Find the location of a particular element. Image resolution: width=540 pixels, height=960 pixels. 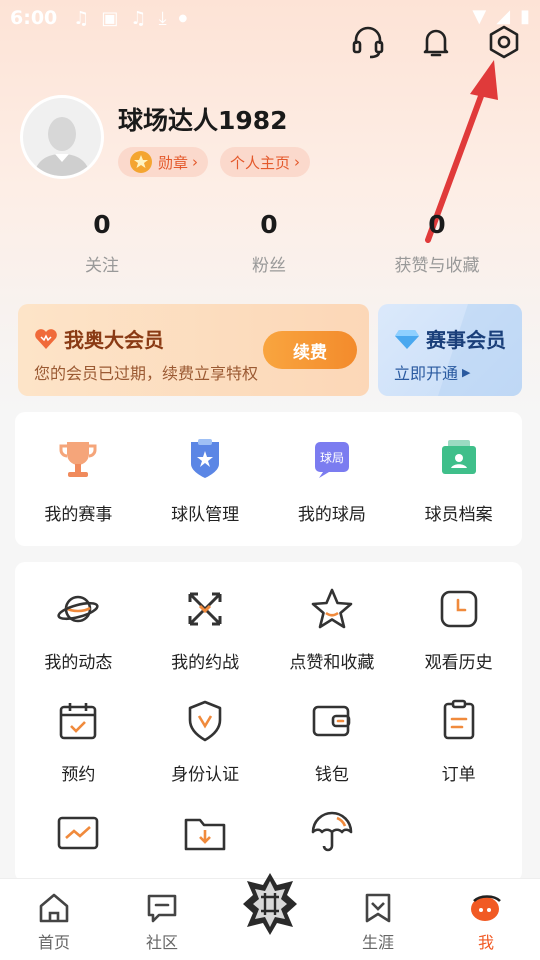

customer-service-headset-icon is located at coordinates (368, 42).